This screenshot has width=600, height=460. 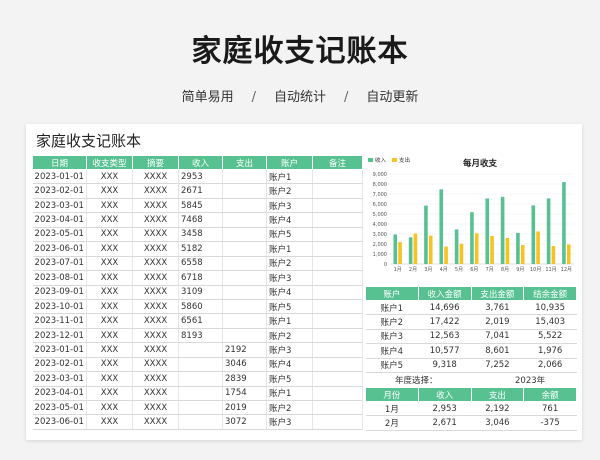 I want to click on cell-expense: 2839, so click(x=244, y=379).